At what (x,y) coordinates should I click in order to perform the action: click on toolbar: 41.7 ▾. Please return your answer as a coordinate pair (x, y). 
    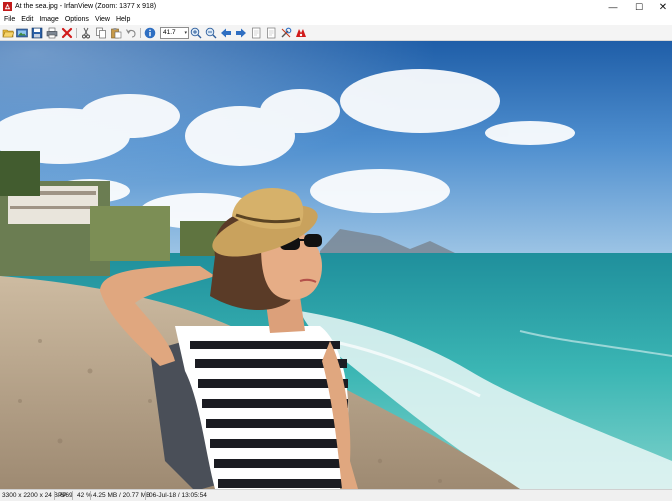
    Looking at the image, I should click on (336, 33).